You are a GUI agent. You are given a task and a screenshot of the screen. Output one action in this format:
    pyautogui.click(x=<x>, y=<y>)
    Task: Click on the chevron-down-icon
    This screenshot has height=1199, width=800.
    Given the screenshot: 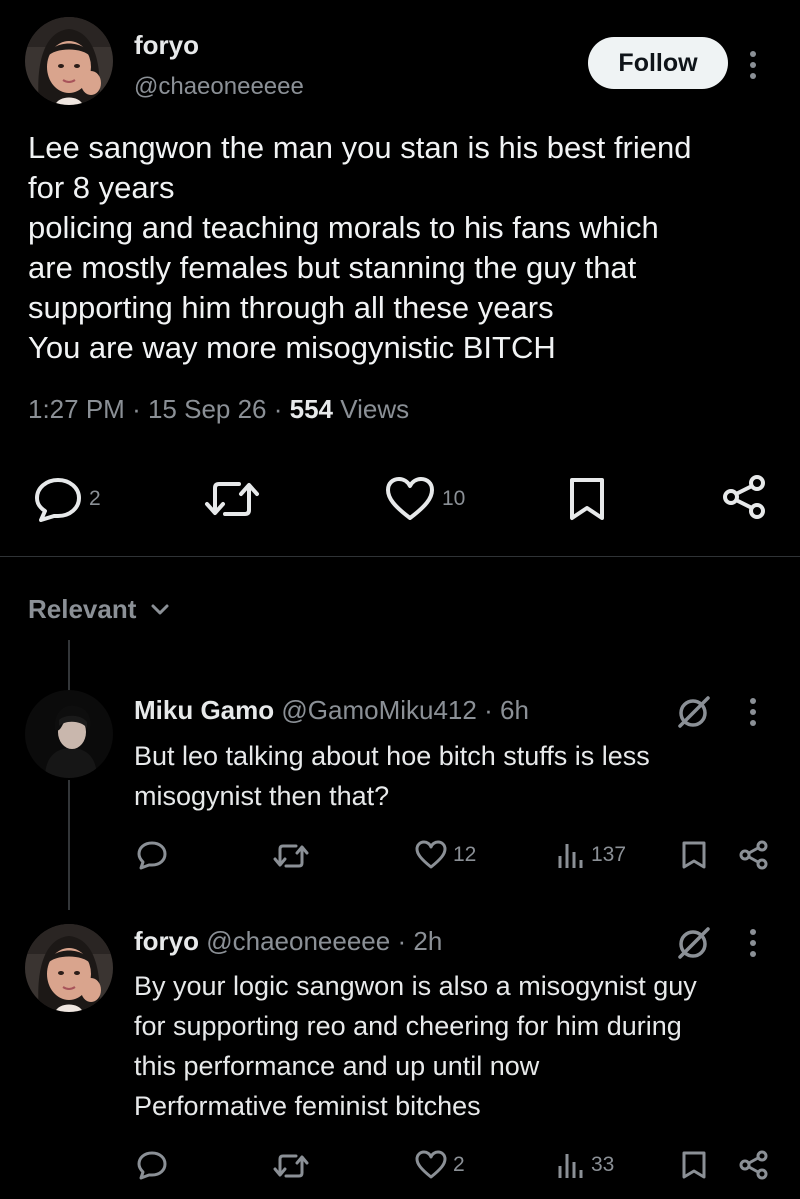 What is the action you would take?
    pyautogui.click(x=160, y=609)
    